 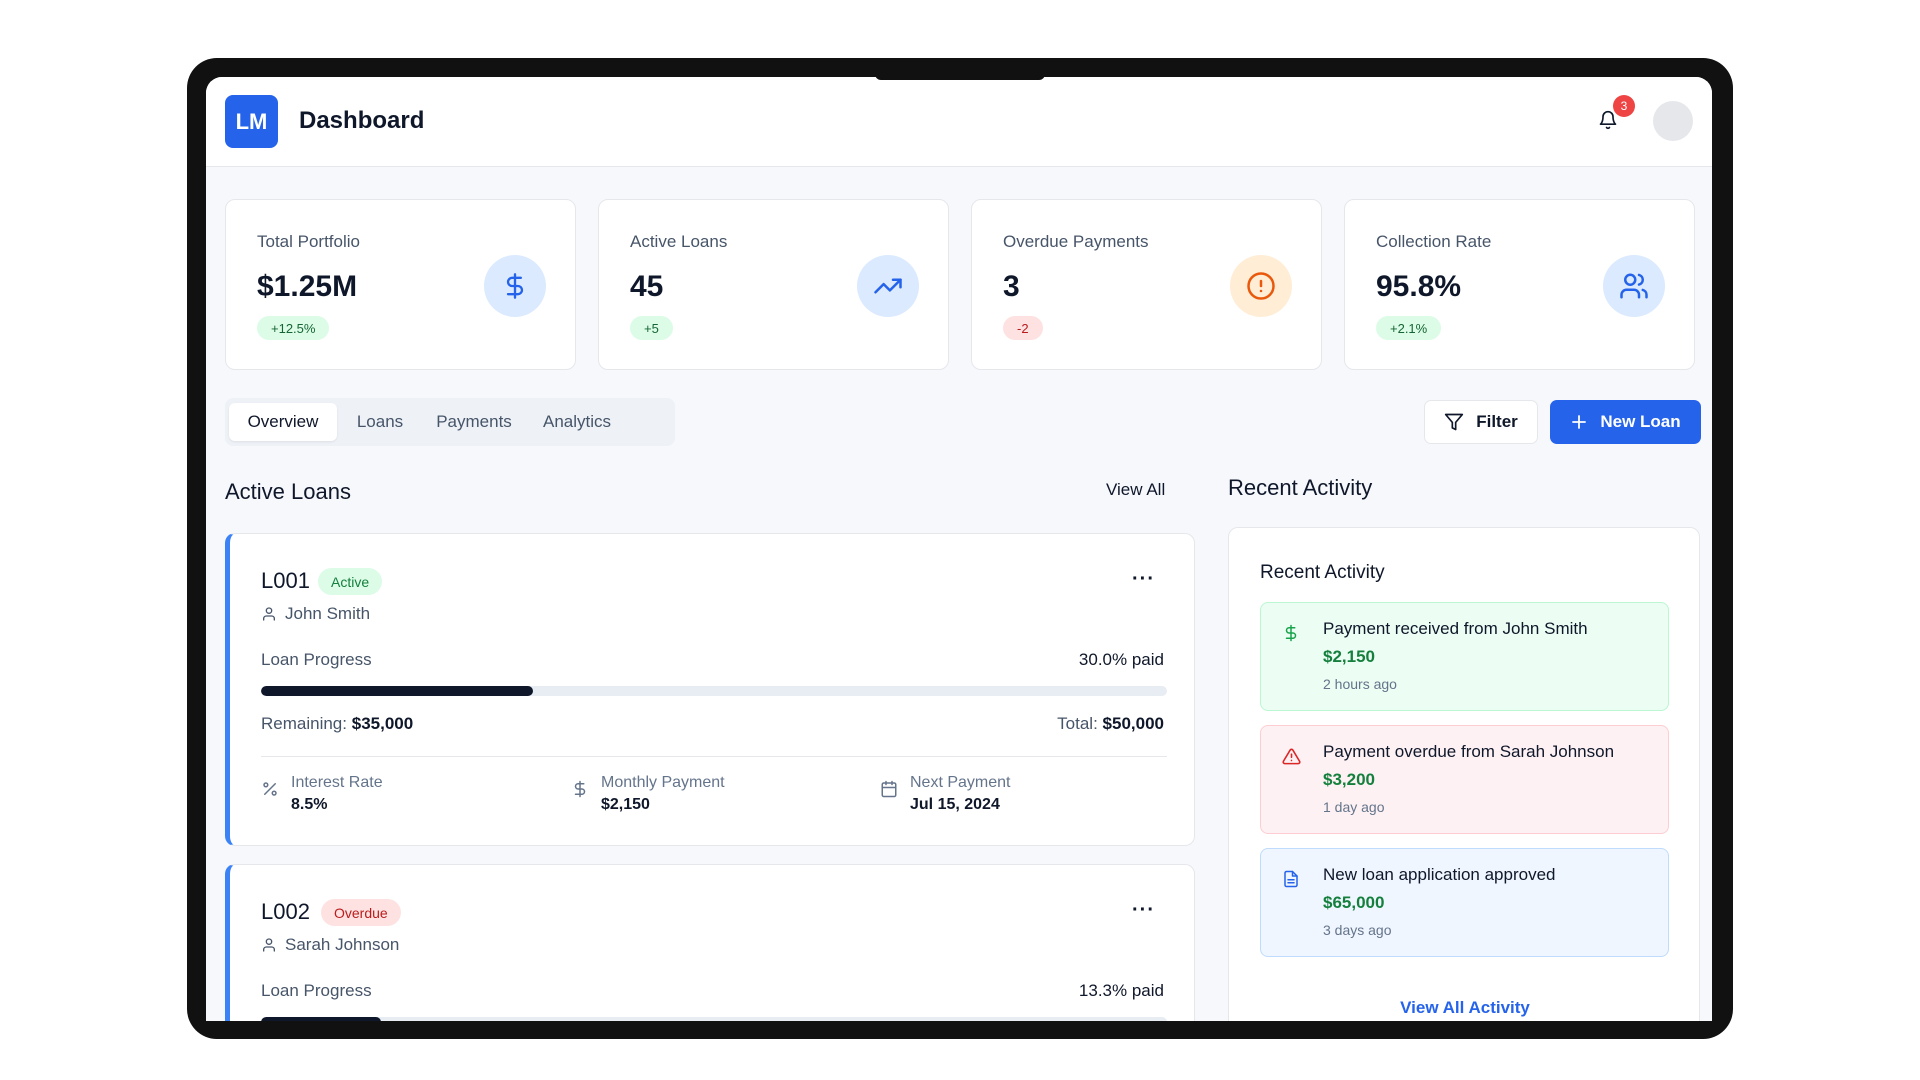 I want to click on stat-delta: -2, so click(x=1023, y=328).